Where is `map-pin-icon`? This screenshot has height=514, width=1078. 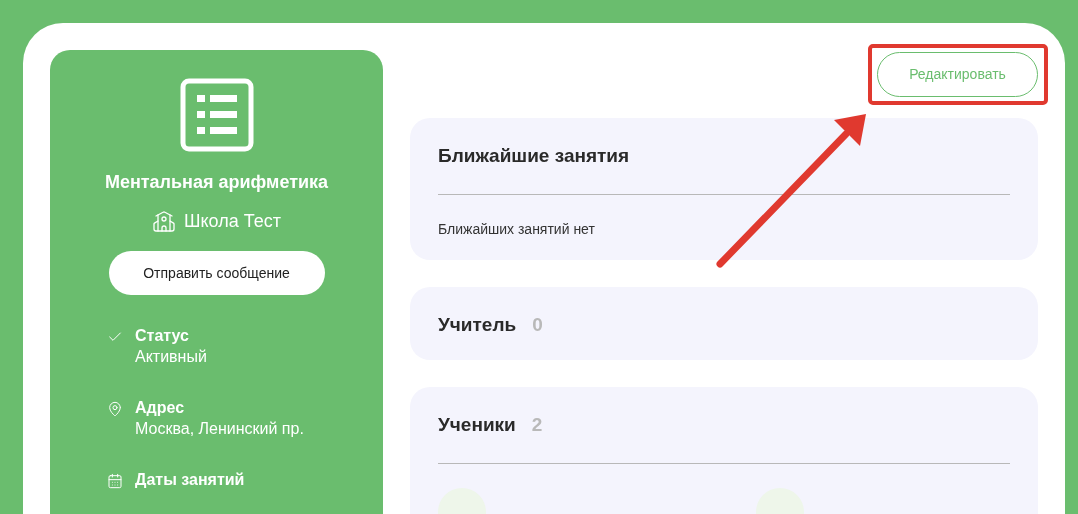 map-pin-icon is located at coordinates (115, 409).